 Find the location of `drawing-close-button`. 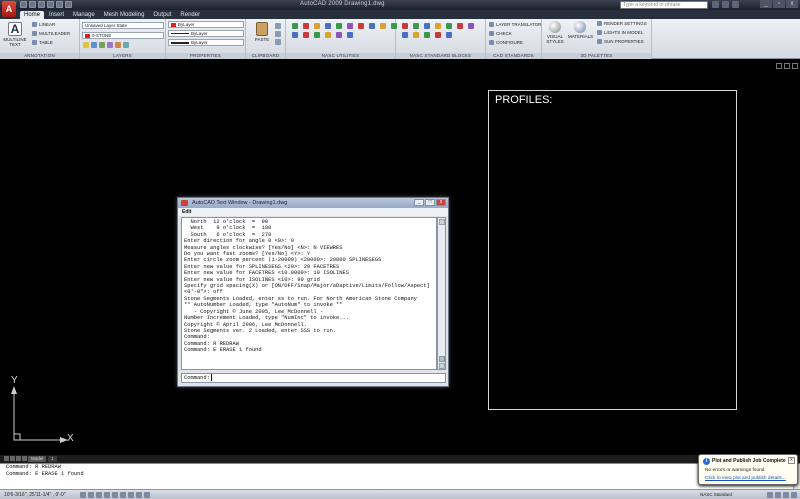

drawing-close-button is located at coordinates (795, 66).